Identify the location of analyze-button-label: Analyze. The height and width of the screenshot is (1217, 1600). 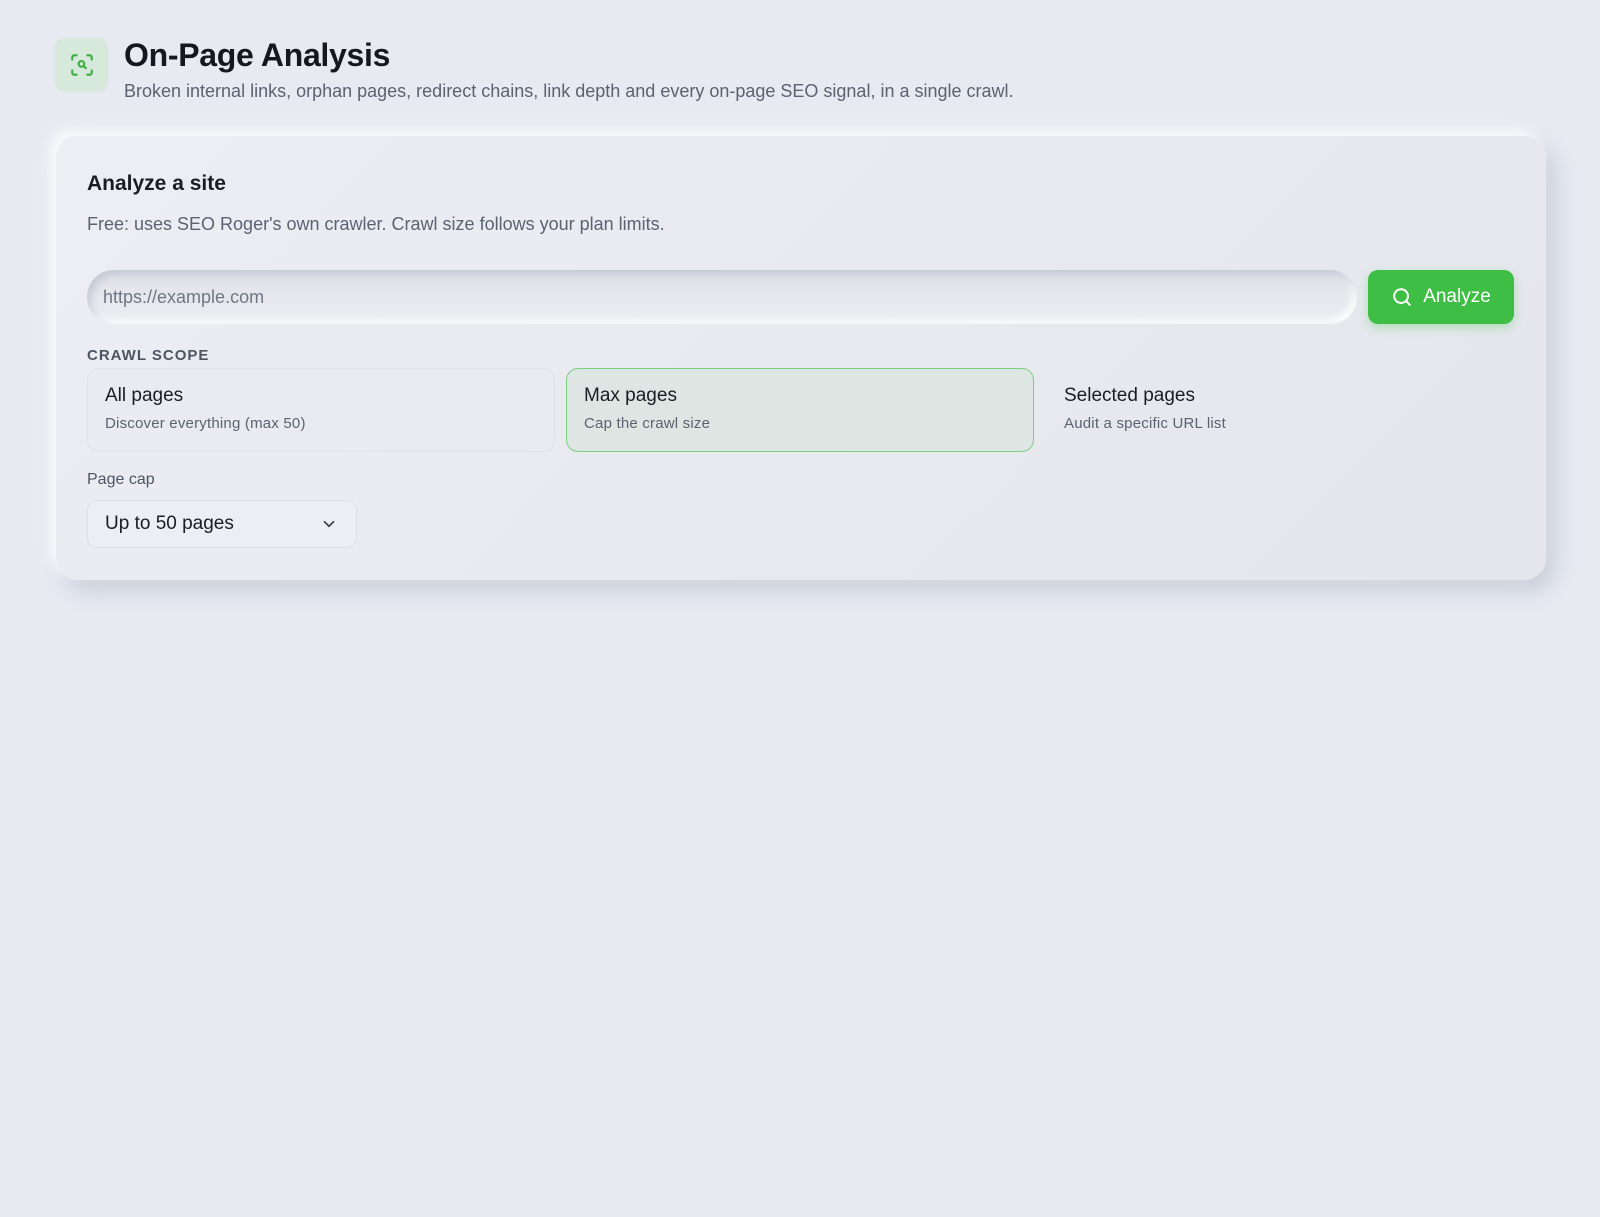
(1457, 296).